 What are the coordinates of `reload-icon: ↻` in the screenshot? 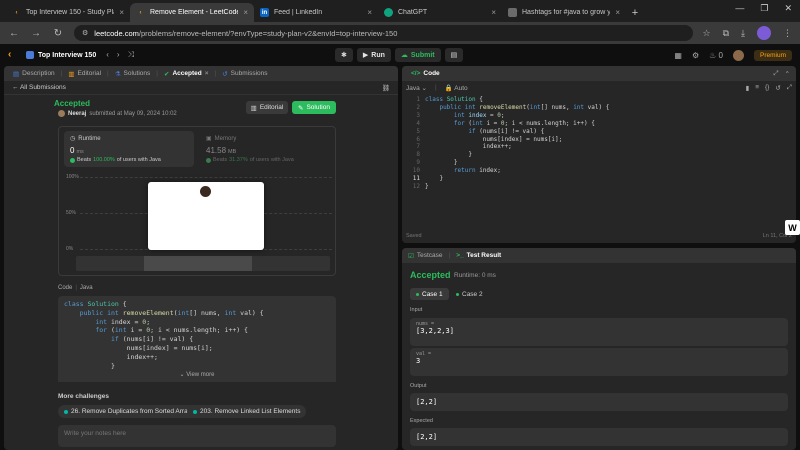 It's located at (58, 33).